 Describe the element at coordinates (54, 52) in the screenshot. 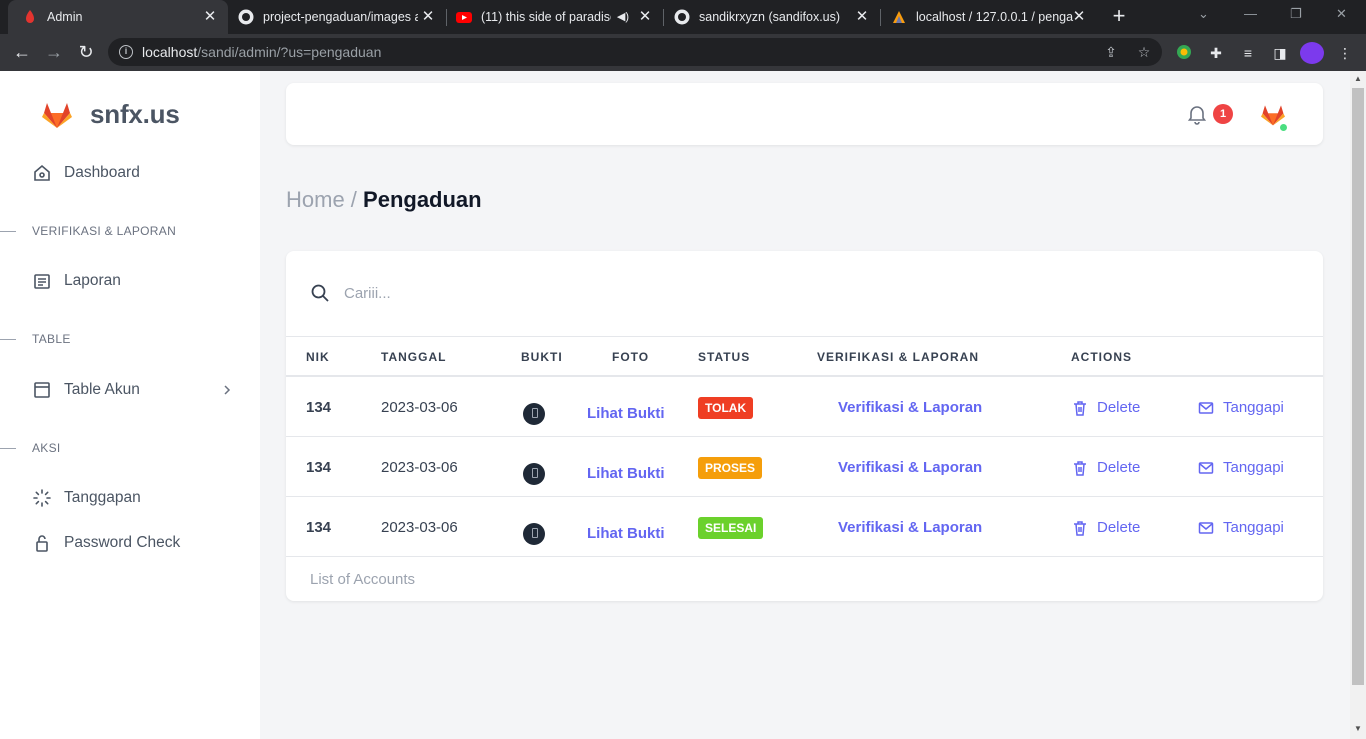

I see `forward-icon: →` at that location.